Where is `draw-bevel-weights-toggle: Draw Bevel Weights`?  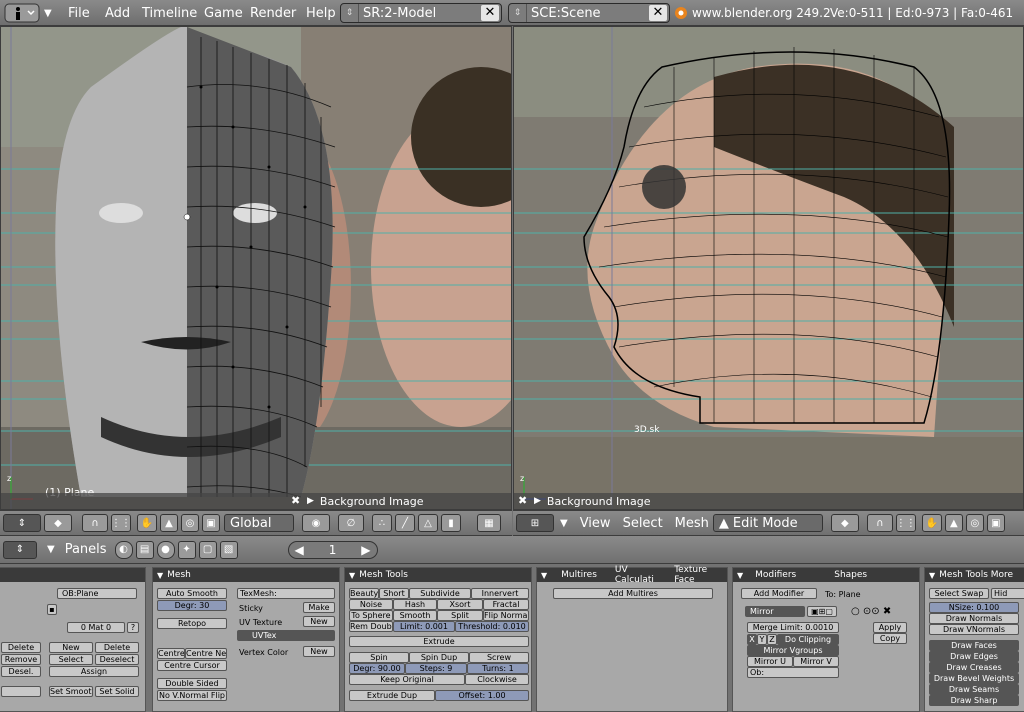
draw-bevel-weights-toggle: Draw Bevel Weights is located at coordinates (974, 678).